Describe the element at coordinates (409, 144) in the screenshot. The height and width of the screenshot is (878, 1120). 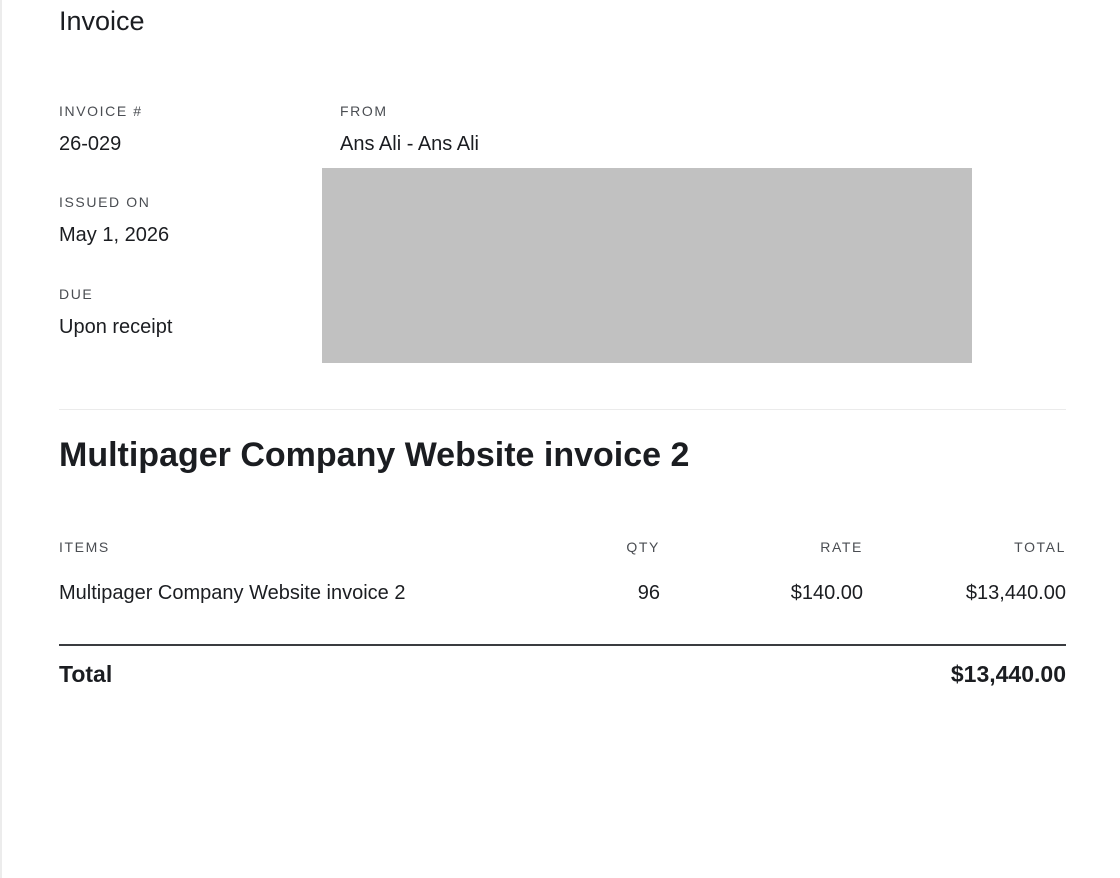
I see `from-name: Ans Ali - Ans Ali` at that location.